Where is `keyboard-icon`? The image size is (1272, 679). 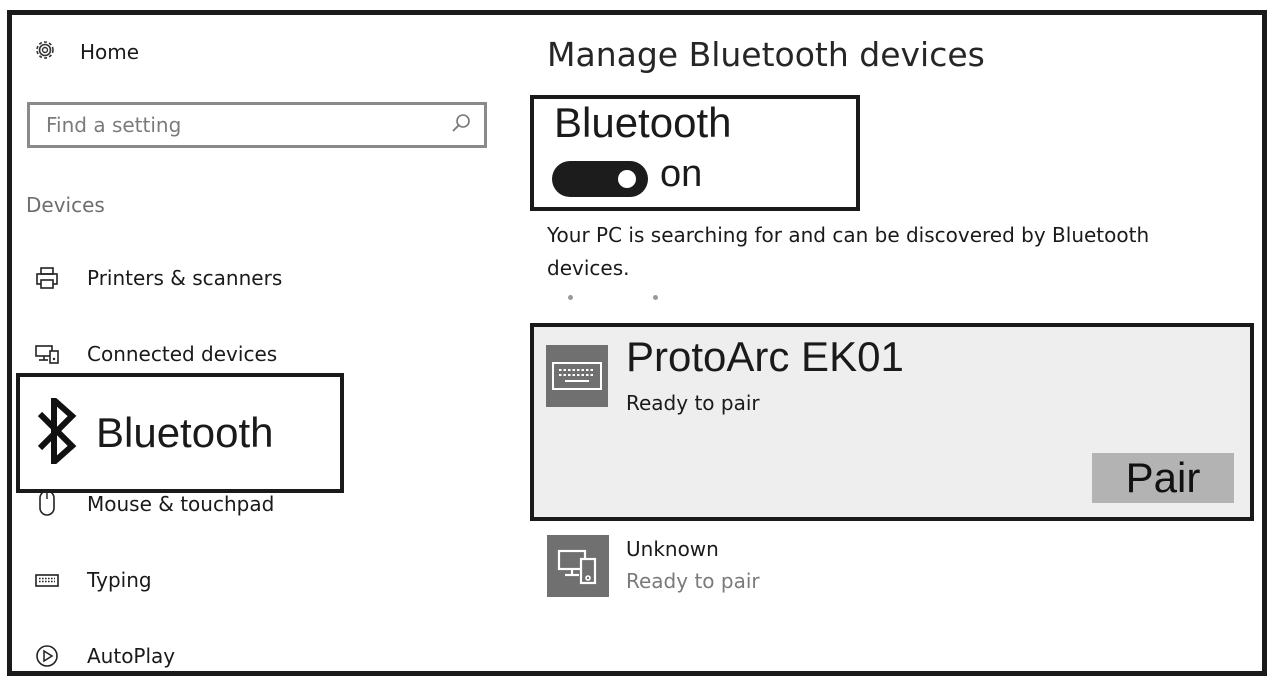 keyboard-icon is located at coordinates (47, 580).